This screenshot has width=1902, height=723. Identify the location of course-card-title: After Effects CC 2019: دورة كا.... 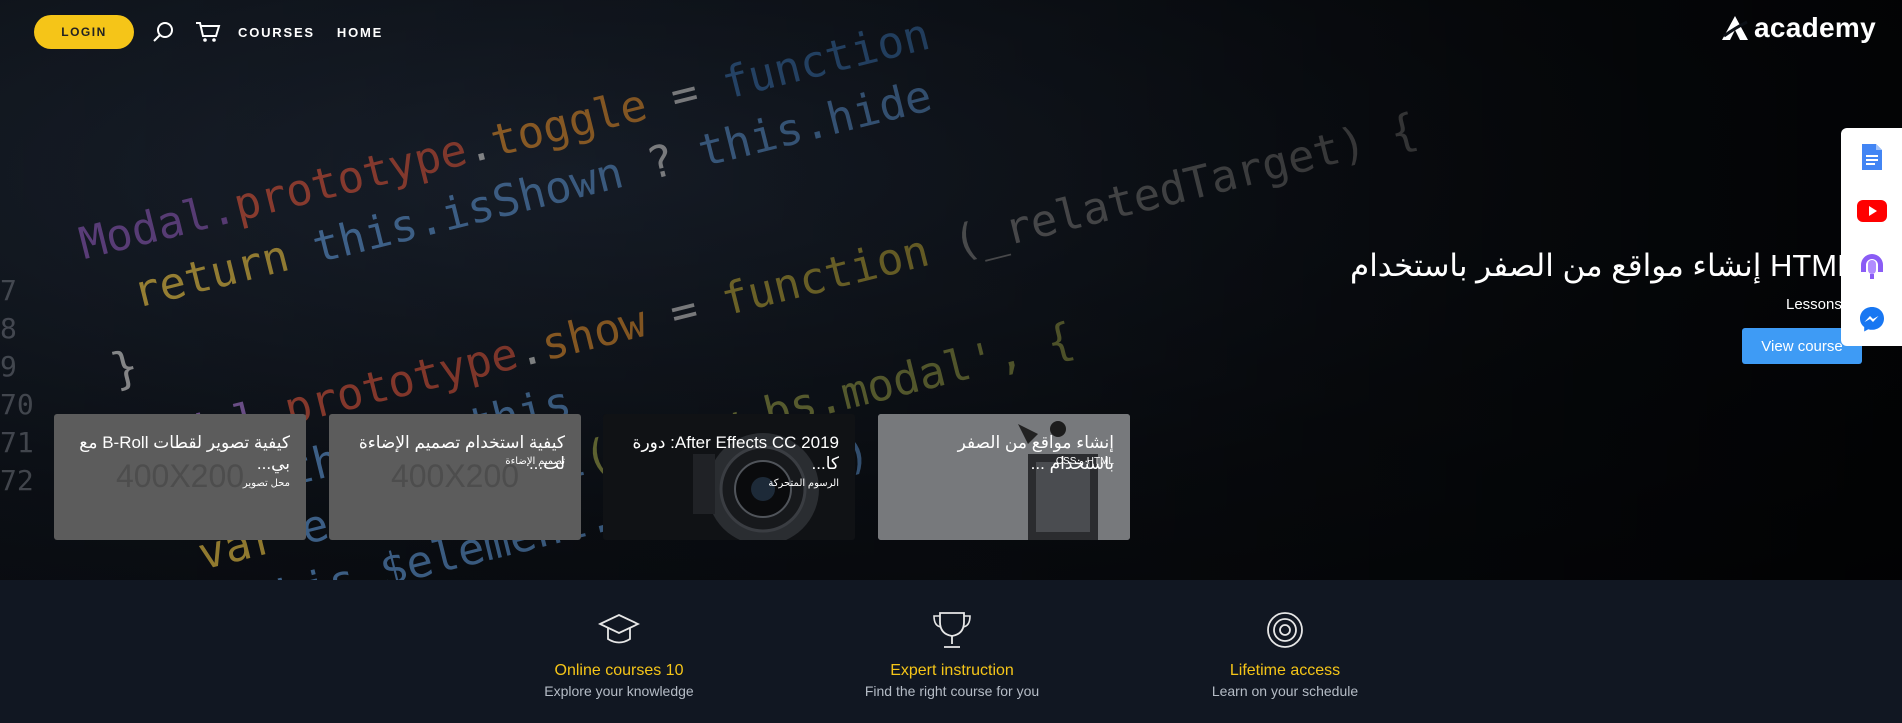
(735, 453).